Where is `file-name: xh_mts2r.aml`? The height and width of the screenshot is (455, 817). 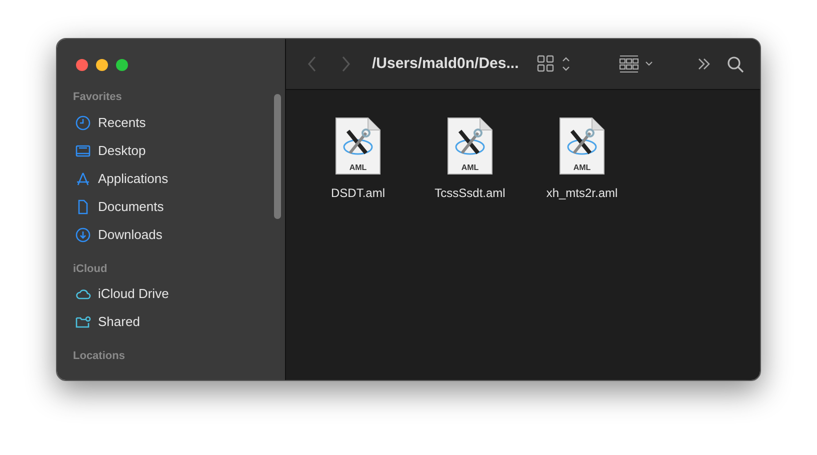
file-name: xh_mts2r.aml is located at coordinates (582, 193).